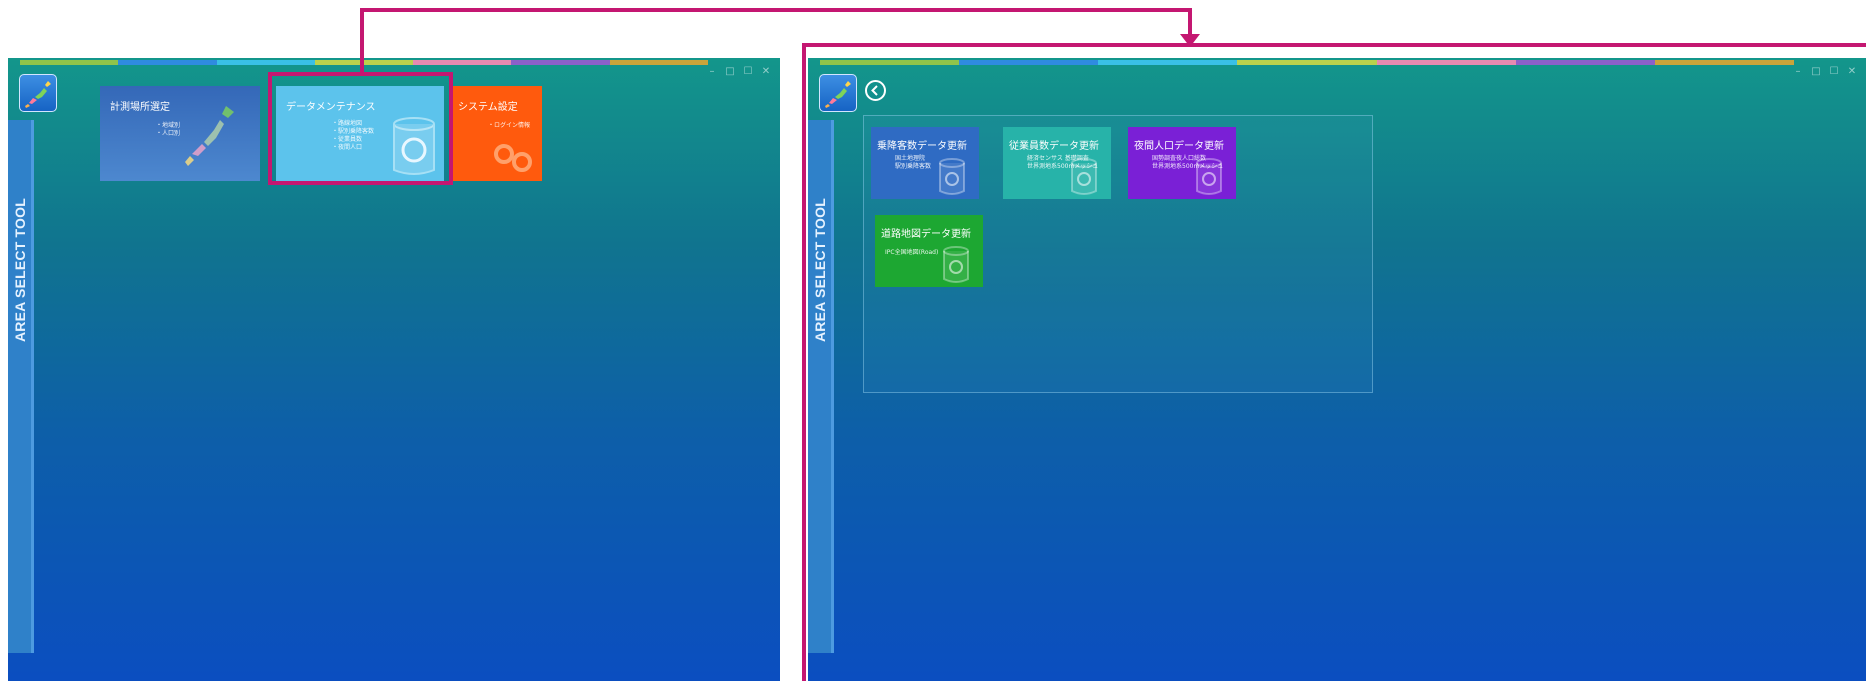 This screenshot has width=1866, height=681. What do you see at coordinates (140, 107) in the screenshot?
I see `tile-title: 計測場所選定` at bounding box center [140, 107].